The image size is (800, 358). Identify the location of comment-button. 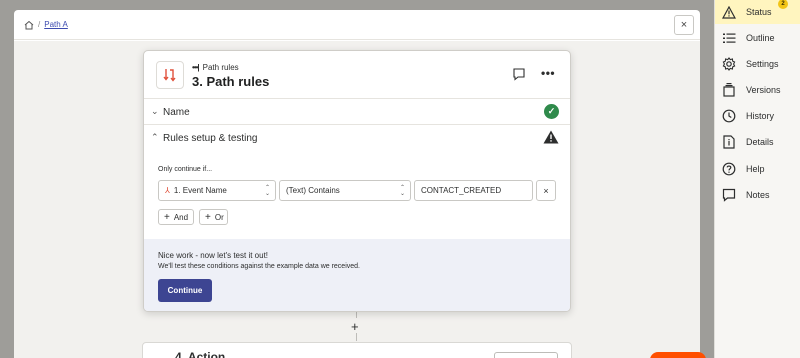
(520, 75).